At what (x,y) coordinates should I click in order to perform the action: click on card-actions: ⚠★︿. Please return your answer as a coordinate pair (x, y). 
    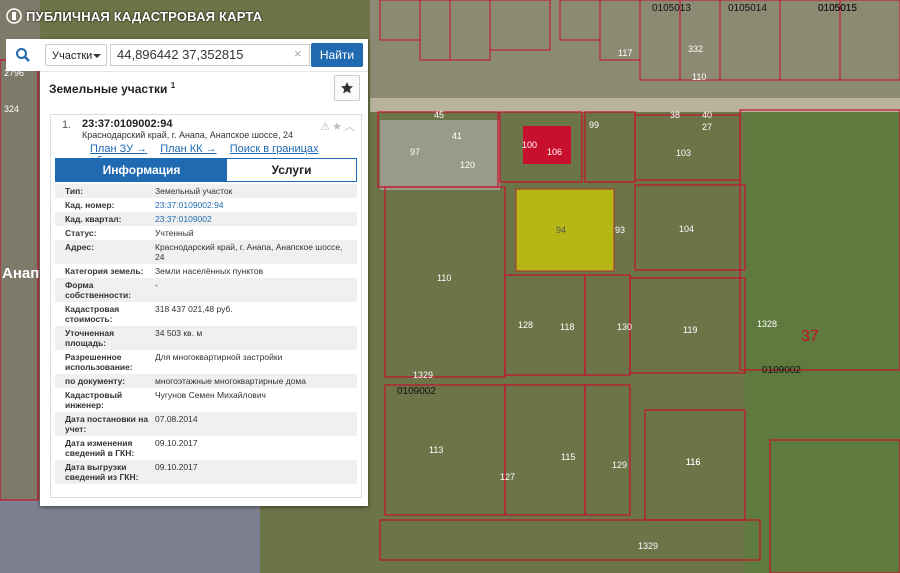
    Looking at the image, I should click on (338, 126).